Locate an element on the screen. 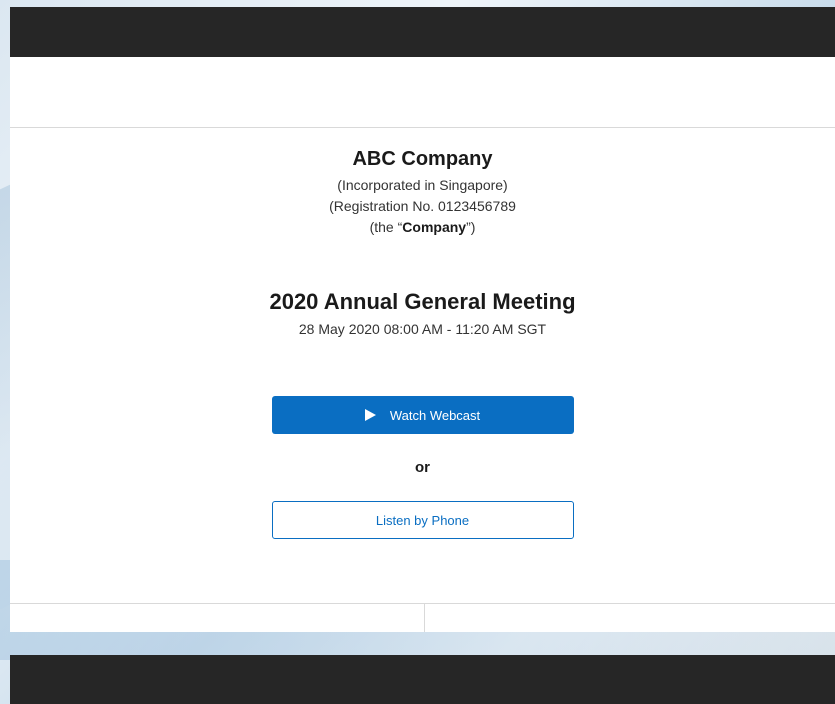 Image resolution: width=835 pixels, height=704 pixels. watch-webcast-button: Watch Webcast is located at coordinates (422, 415).